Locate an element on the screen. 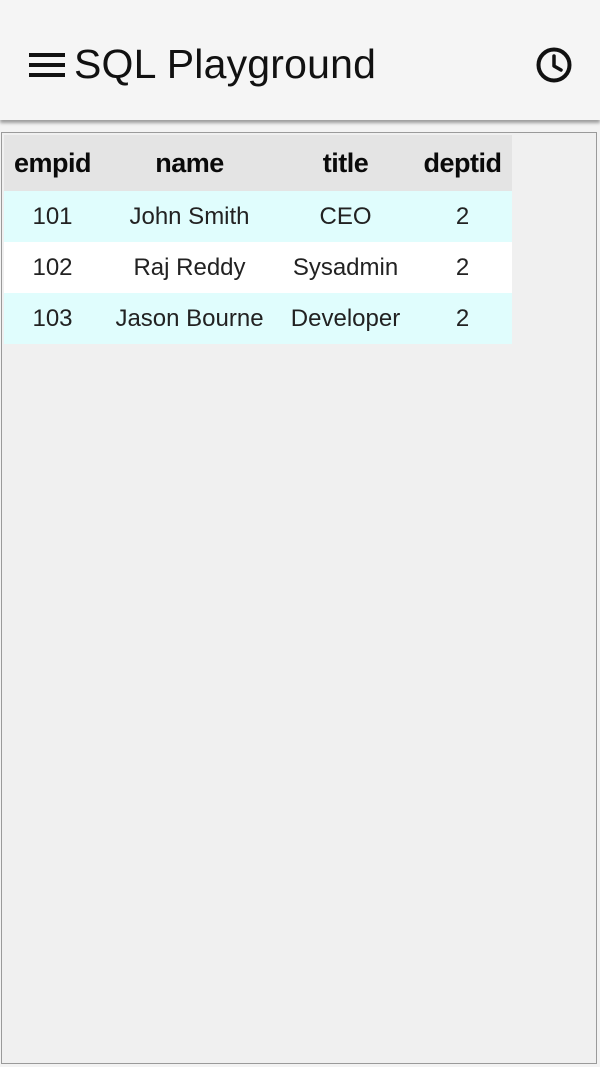  app-title: SQL Playground is located at coordinates (225, 64).